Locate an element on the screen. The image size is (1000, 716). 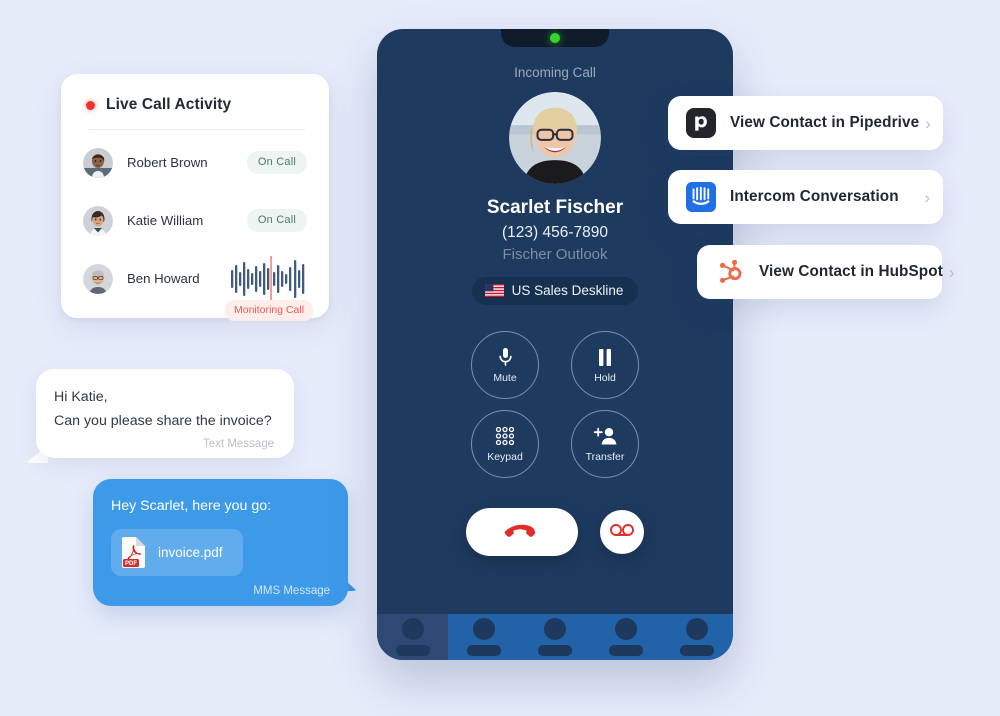
list-item: Katie William On Call is located at coordinates (195, 220).